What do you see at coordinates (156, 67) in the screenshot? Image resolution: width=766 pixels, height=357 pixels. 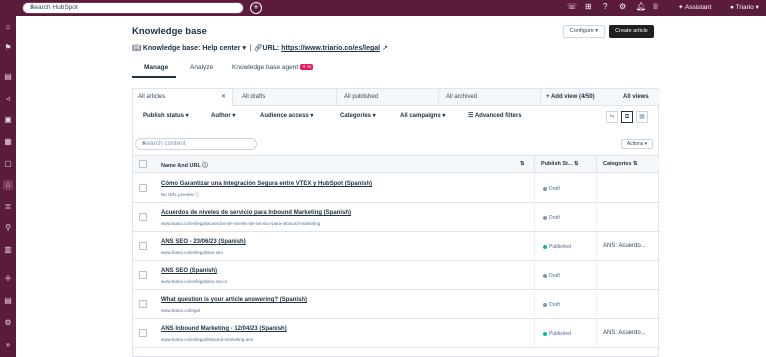 I see `tab-manage: Manage` at bounding box center [156, 67].